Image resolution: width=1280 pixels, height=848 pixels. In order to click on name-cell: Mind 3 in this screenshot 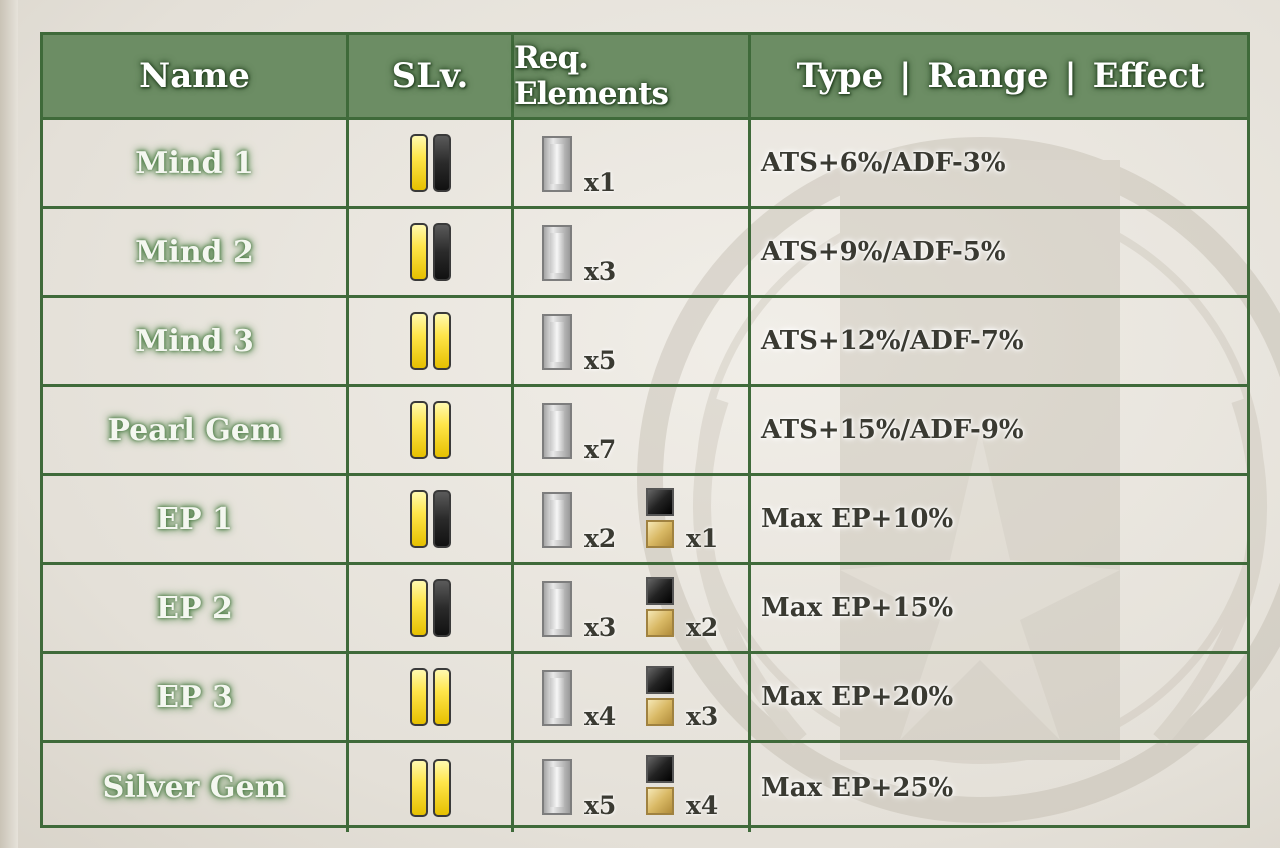, I will do `click(196, 341)`.